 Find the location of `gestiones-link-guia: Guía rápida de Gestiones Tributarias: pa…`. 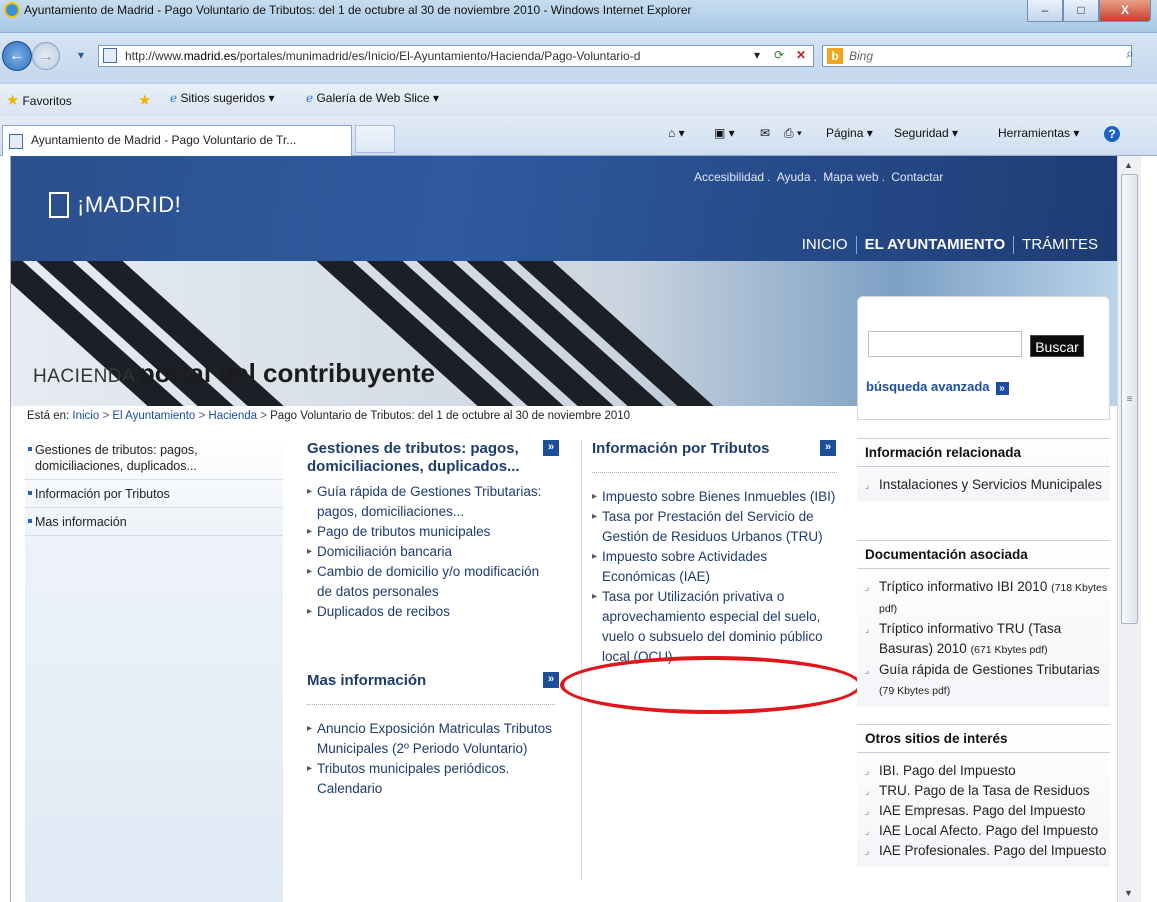

gestiones-link-guia: Guía rápida de Gestiones Tributarias: pa… is located at coordinates (431, 502).